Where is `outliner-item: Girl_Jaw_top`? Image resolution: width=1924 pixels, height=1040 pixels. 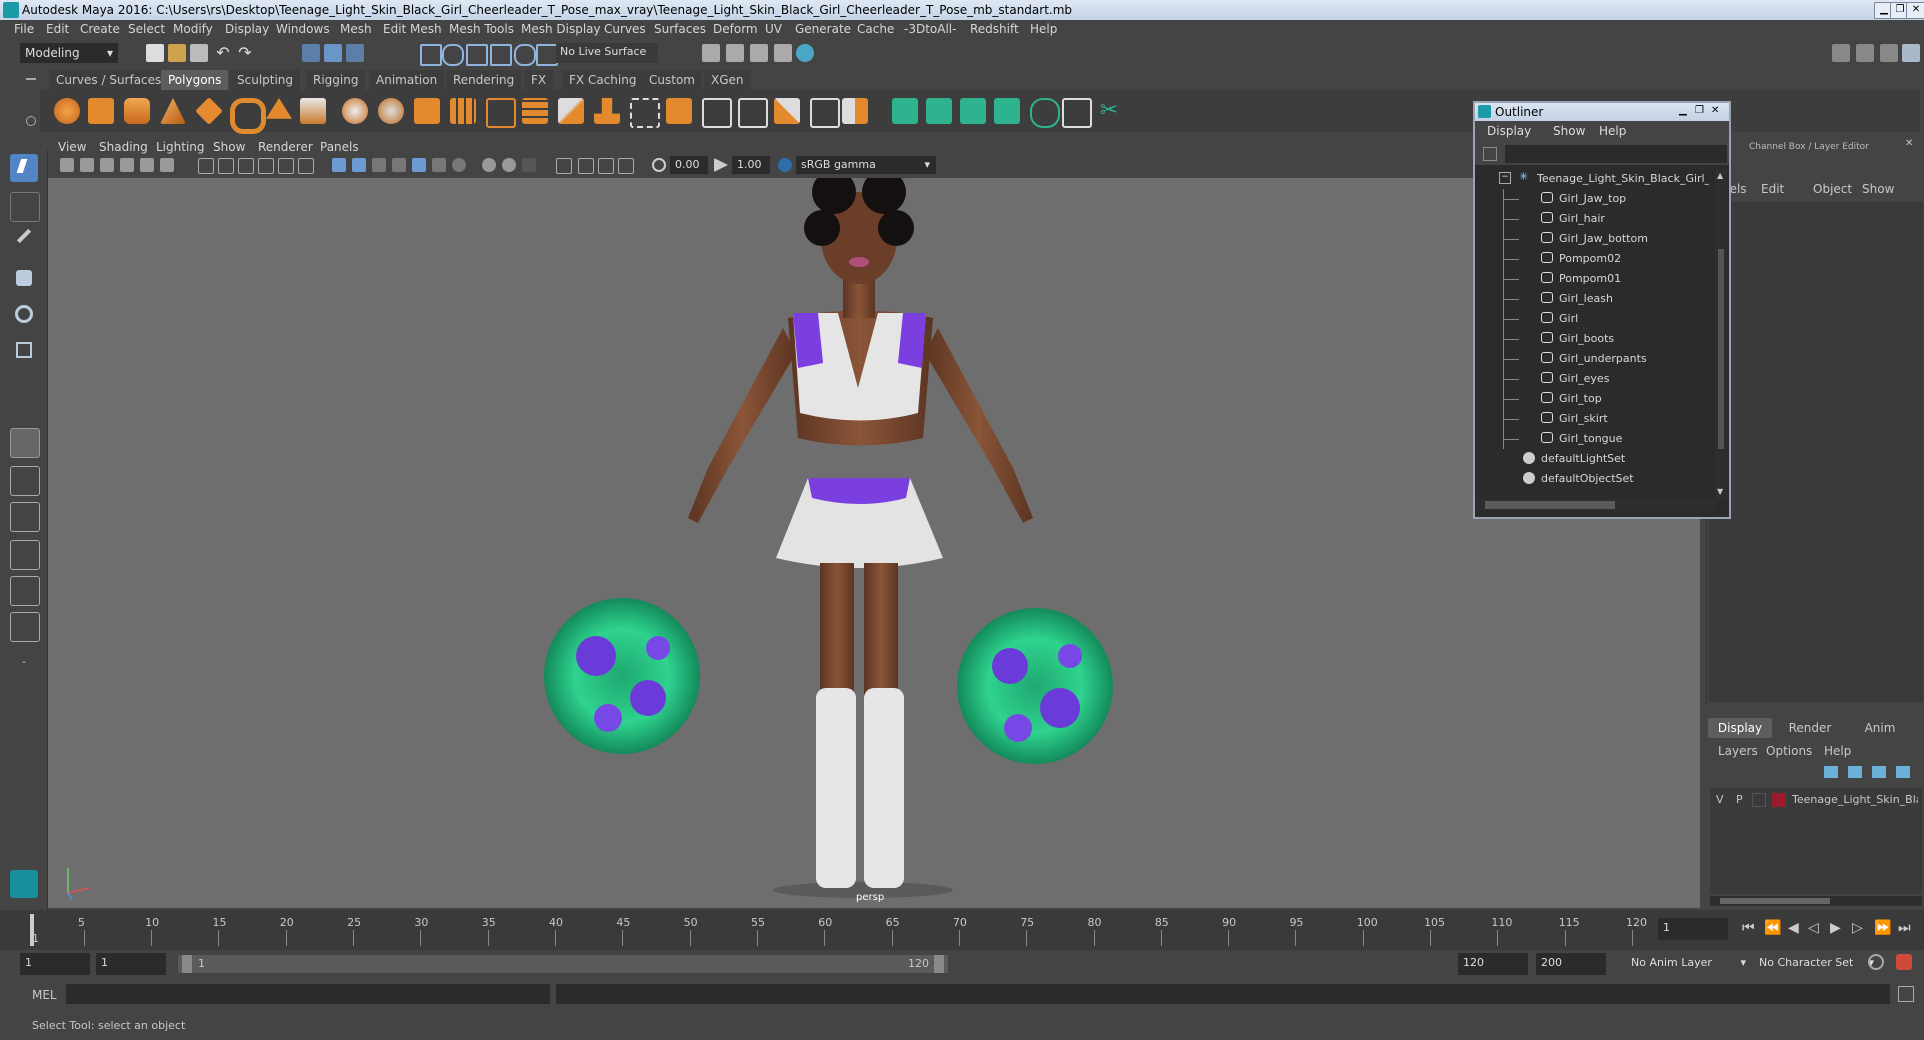 outliner-item: Girl_Jaw_top is located at coordinates (1592, 199).